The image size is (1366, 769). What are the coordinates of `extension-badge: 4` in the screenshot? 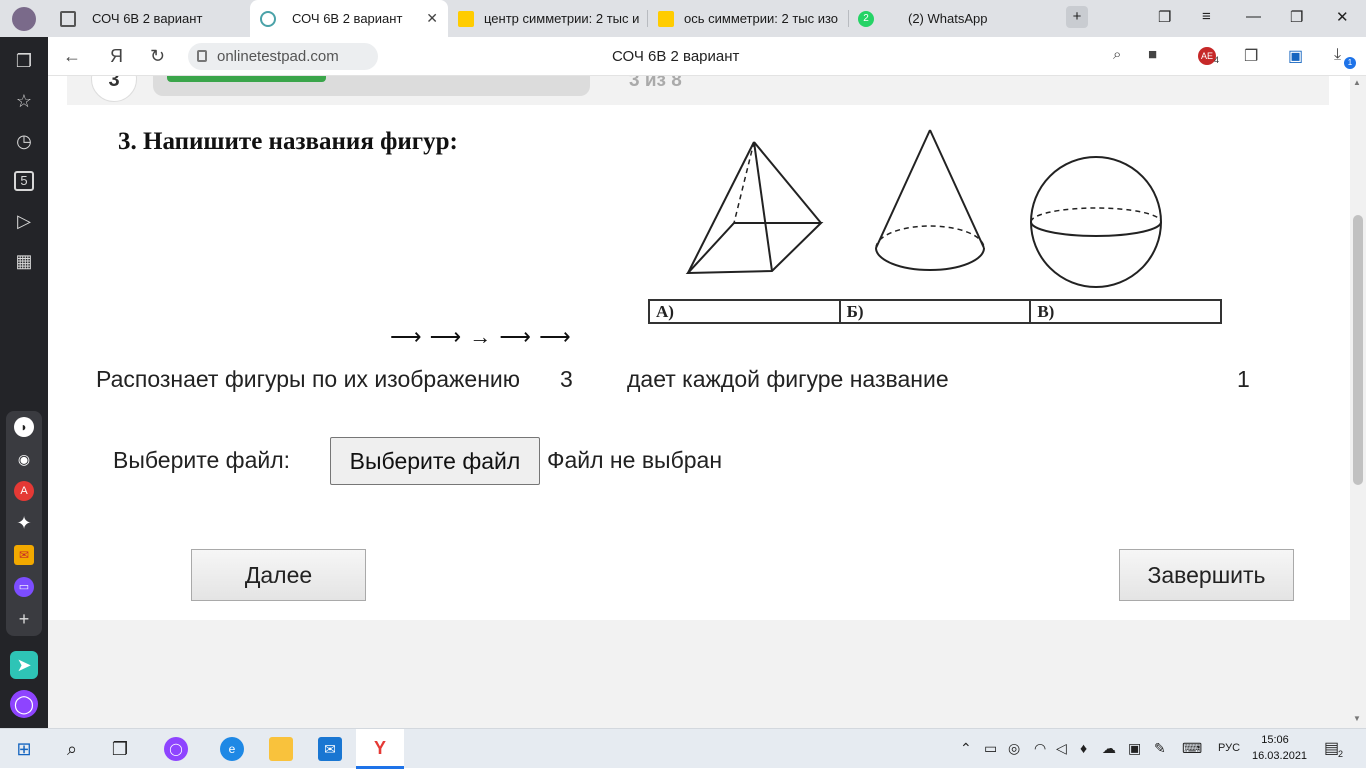 It's located at (1217, 60).